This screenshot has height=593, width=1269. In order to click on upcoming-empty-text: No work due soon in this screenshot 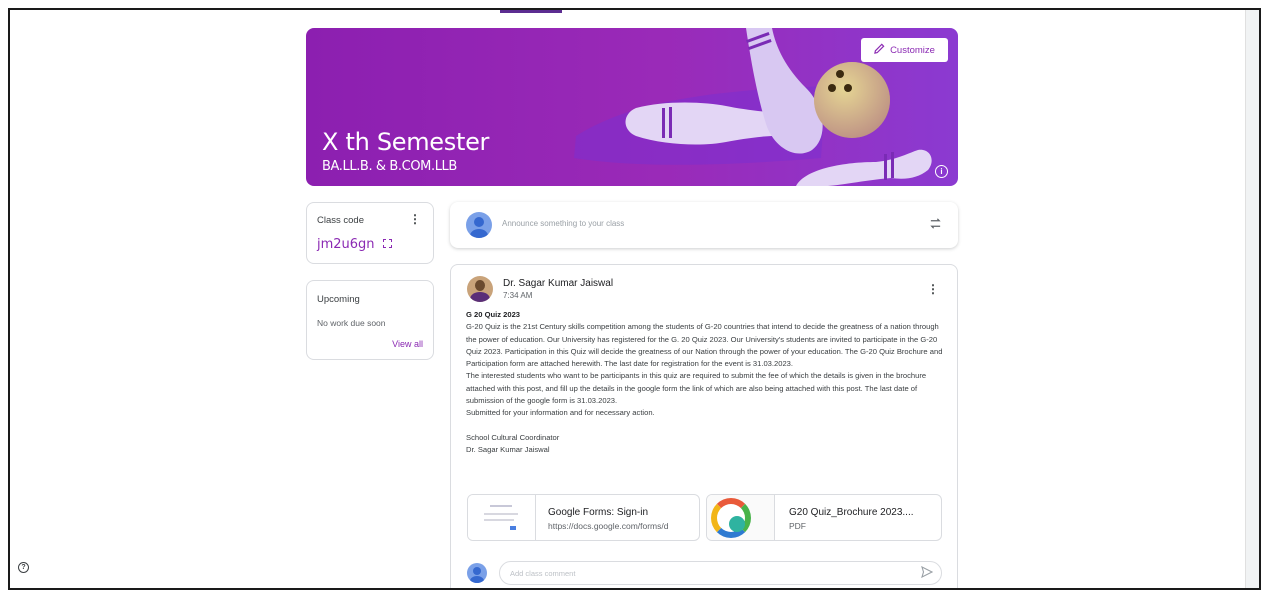, I will do `click(351, 323)`.